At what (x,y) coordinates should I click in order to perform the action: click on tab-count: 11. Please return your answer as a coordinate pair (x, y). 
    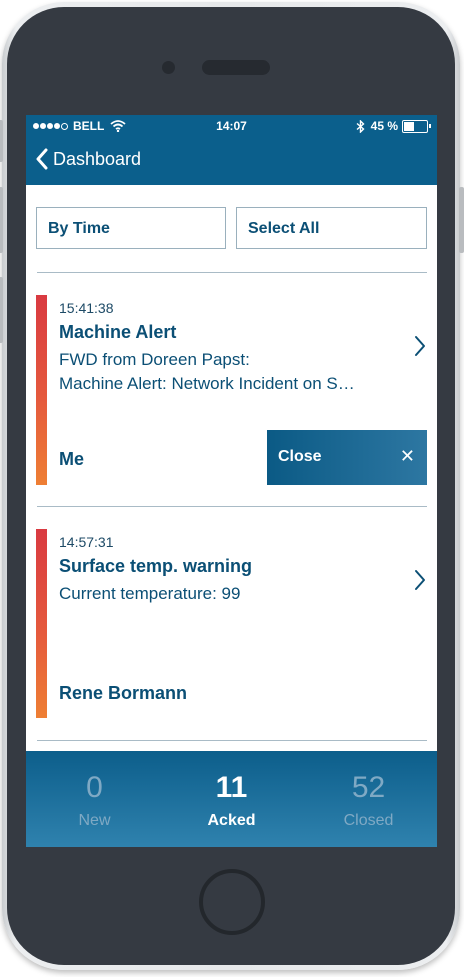
    Looking at the image, I should click on (231, 787).